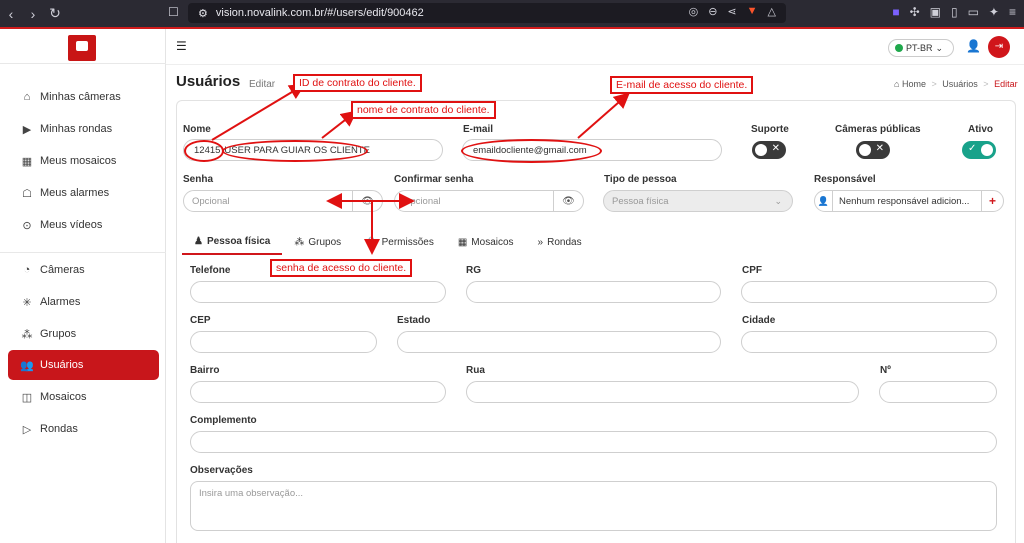 Image resolution: width=1024 pixels, height=543 pixels. I want to click on sidebar-item-minhas-rondas: ▶ Minhas rondas, so click(83, 129).